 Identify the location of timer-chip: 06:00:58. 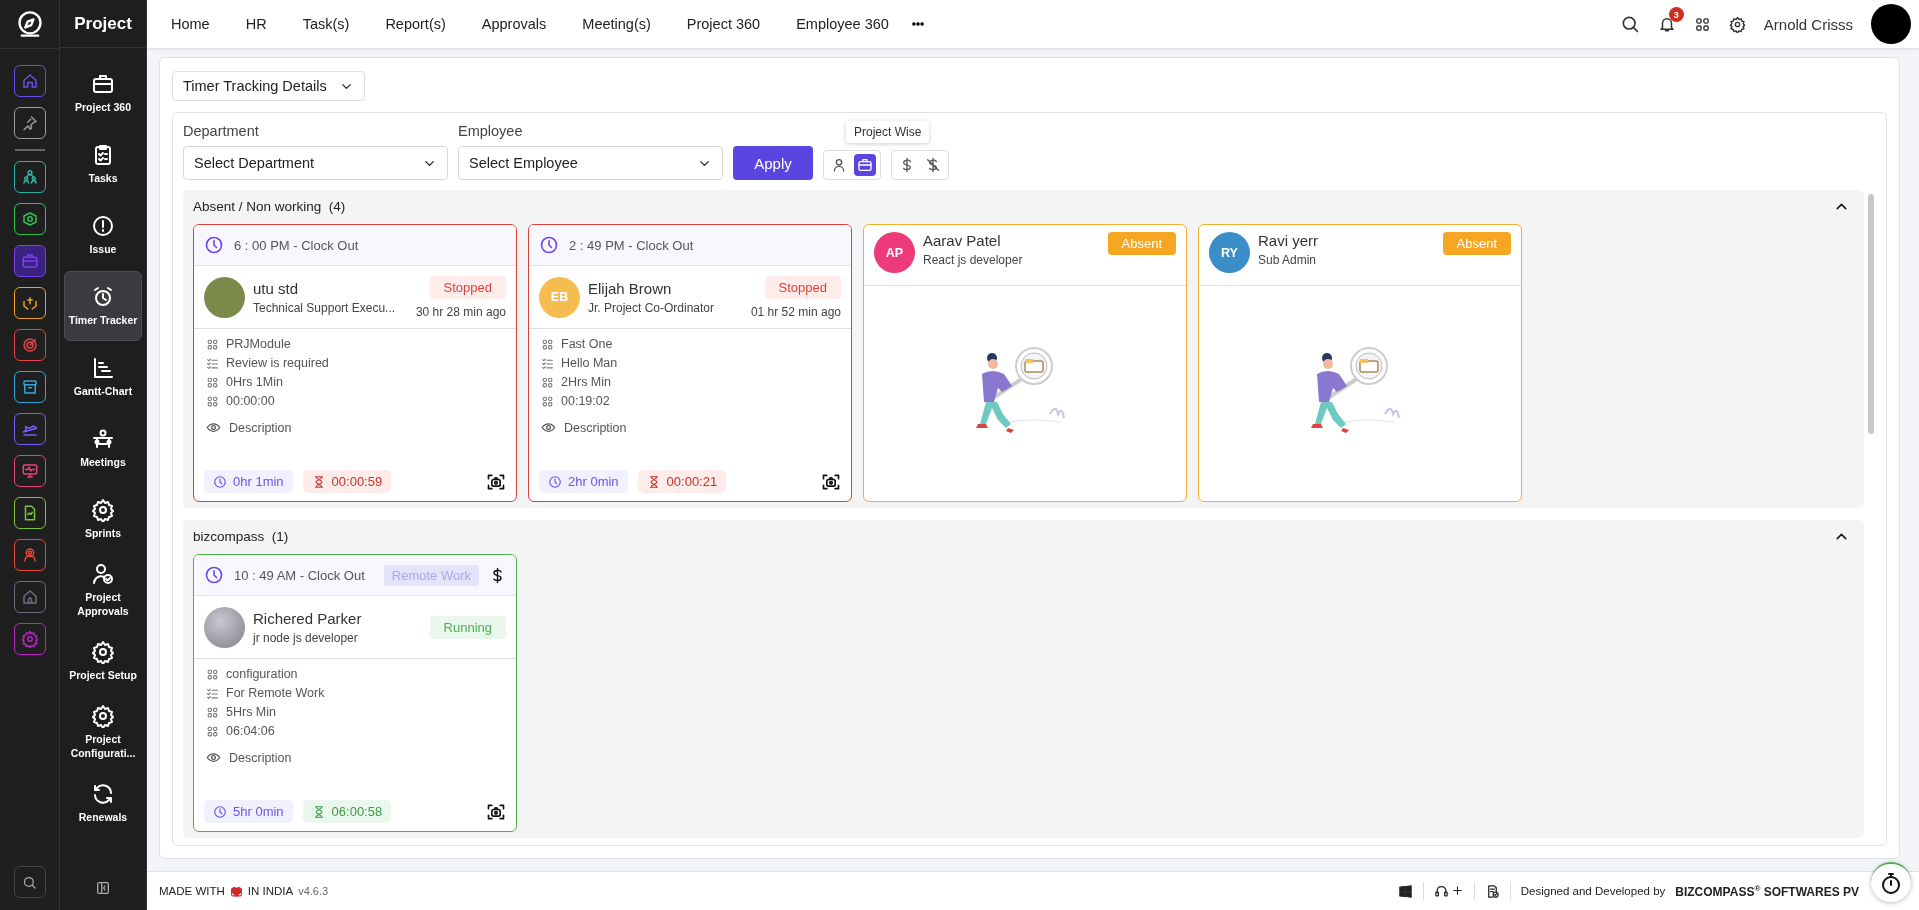
(347, 811).